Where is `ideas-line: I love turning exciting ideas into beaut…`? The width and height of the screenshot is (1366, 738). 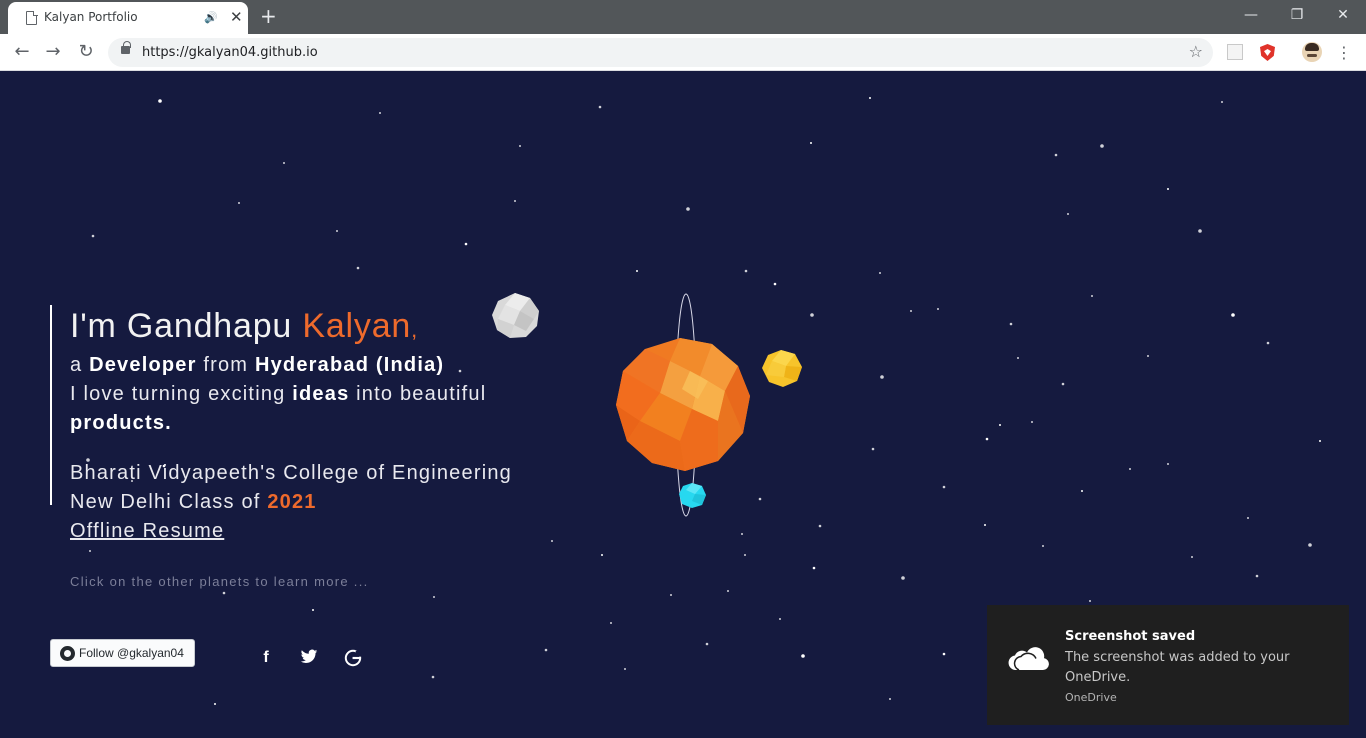
ideas-line: I love turning exciting ideas into beaut… is located at coordinates (291, 394).